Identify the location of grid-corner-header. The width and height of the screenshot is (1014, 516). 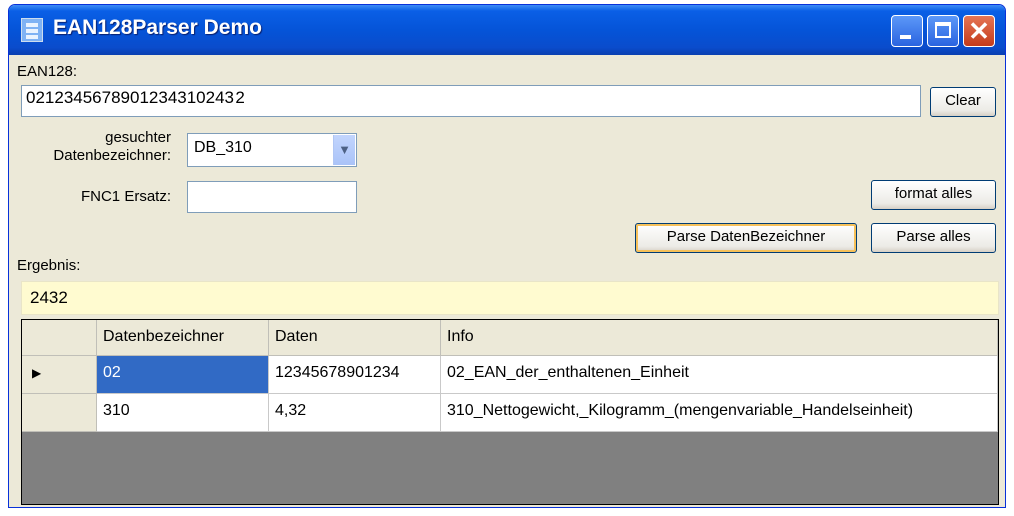
(59, 338).